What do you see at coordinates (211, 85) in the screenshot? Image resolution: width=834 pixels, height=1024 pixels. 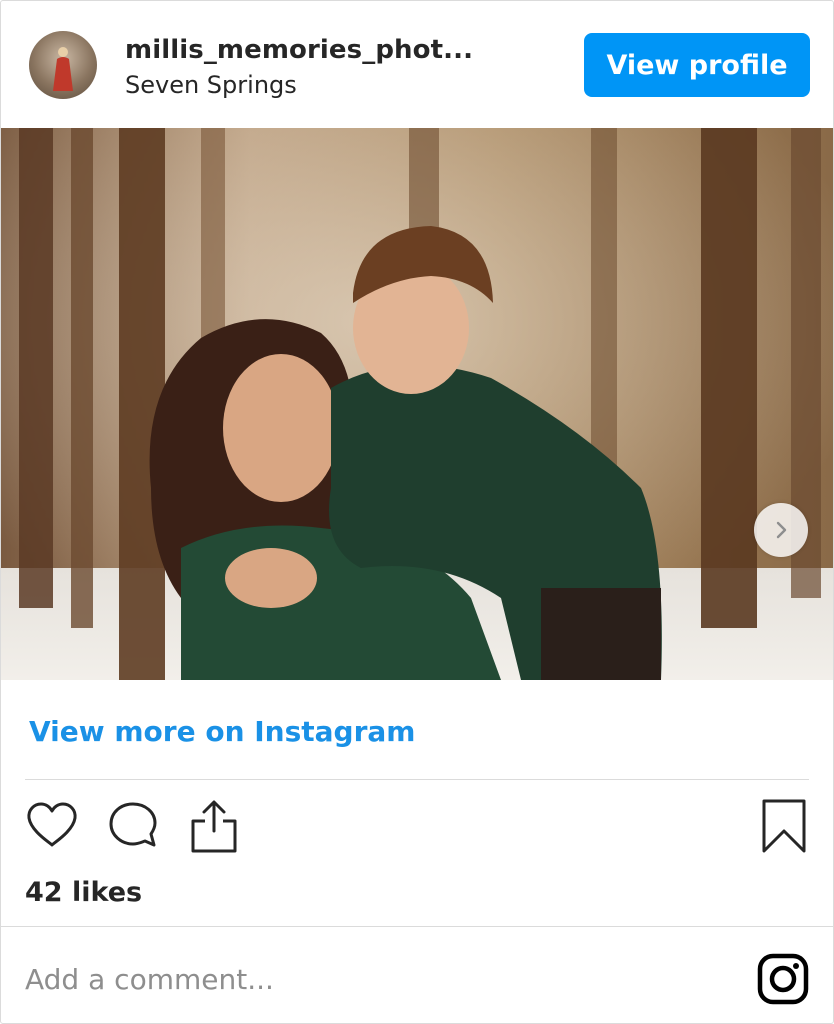 I see `location: Seven Springs` at bounding box center [211, 85].